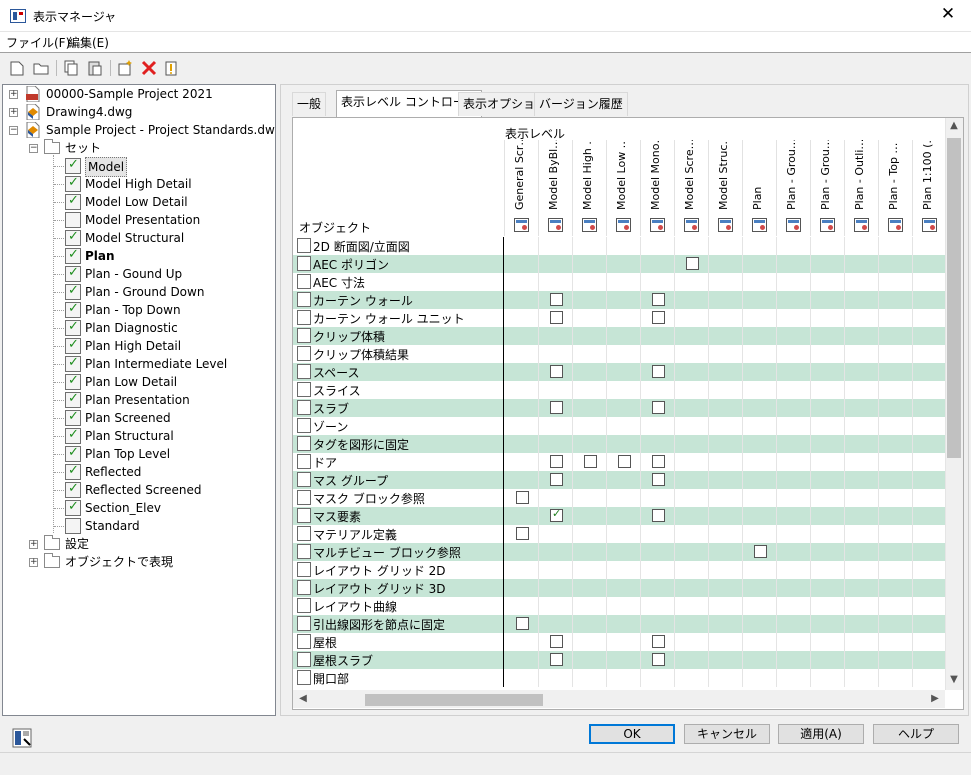 The width and height of the screenshot is (971, 775). I want to click on tree-item-set-5: Plan, so click(139, 255).